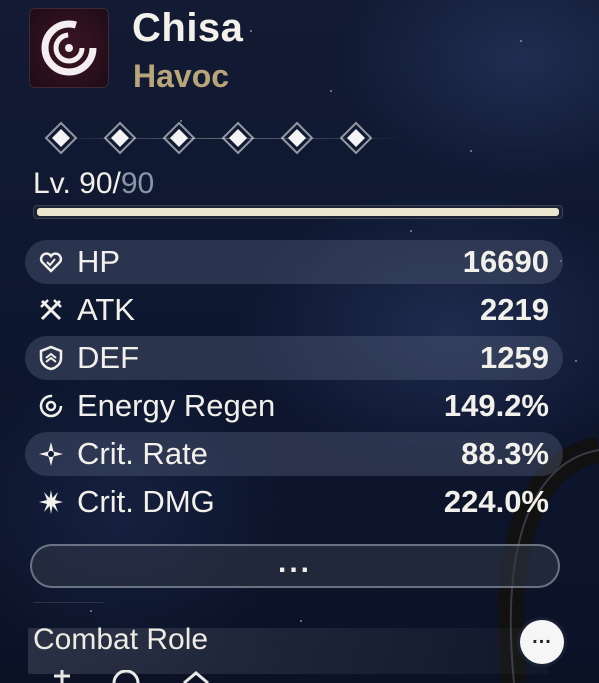 Image resolution: width=599 pixels, height=683 pixels. What do you see at coordinates (514, 357) in the screenshot?
I see `stat-value: 1259` at bounding box center [514, 357].